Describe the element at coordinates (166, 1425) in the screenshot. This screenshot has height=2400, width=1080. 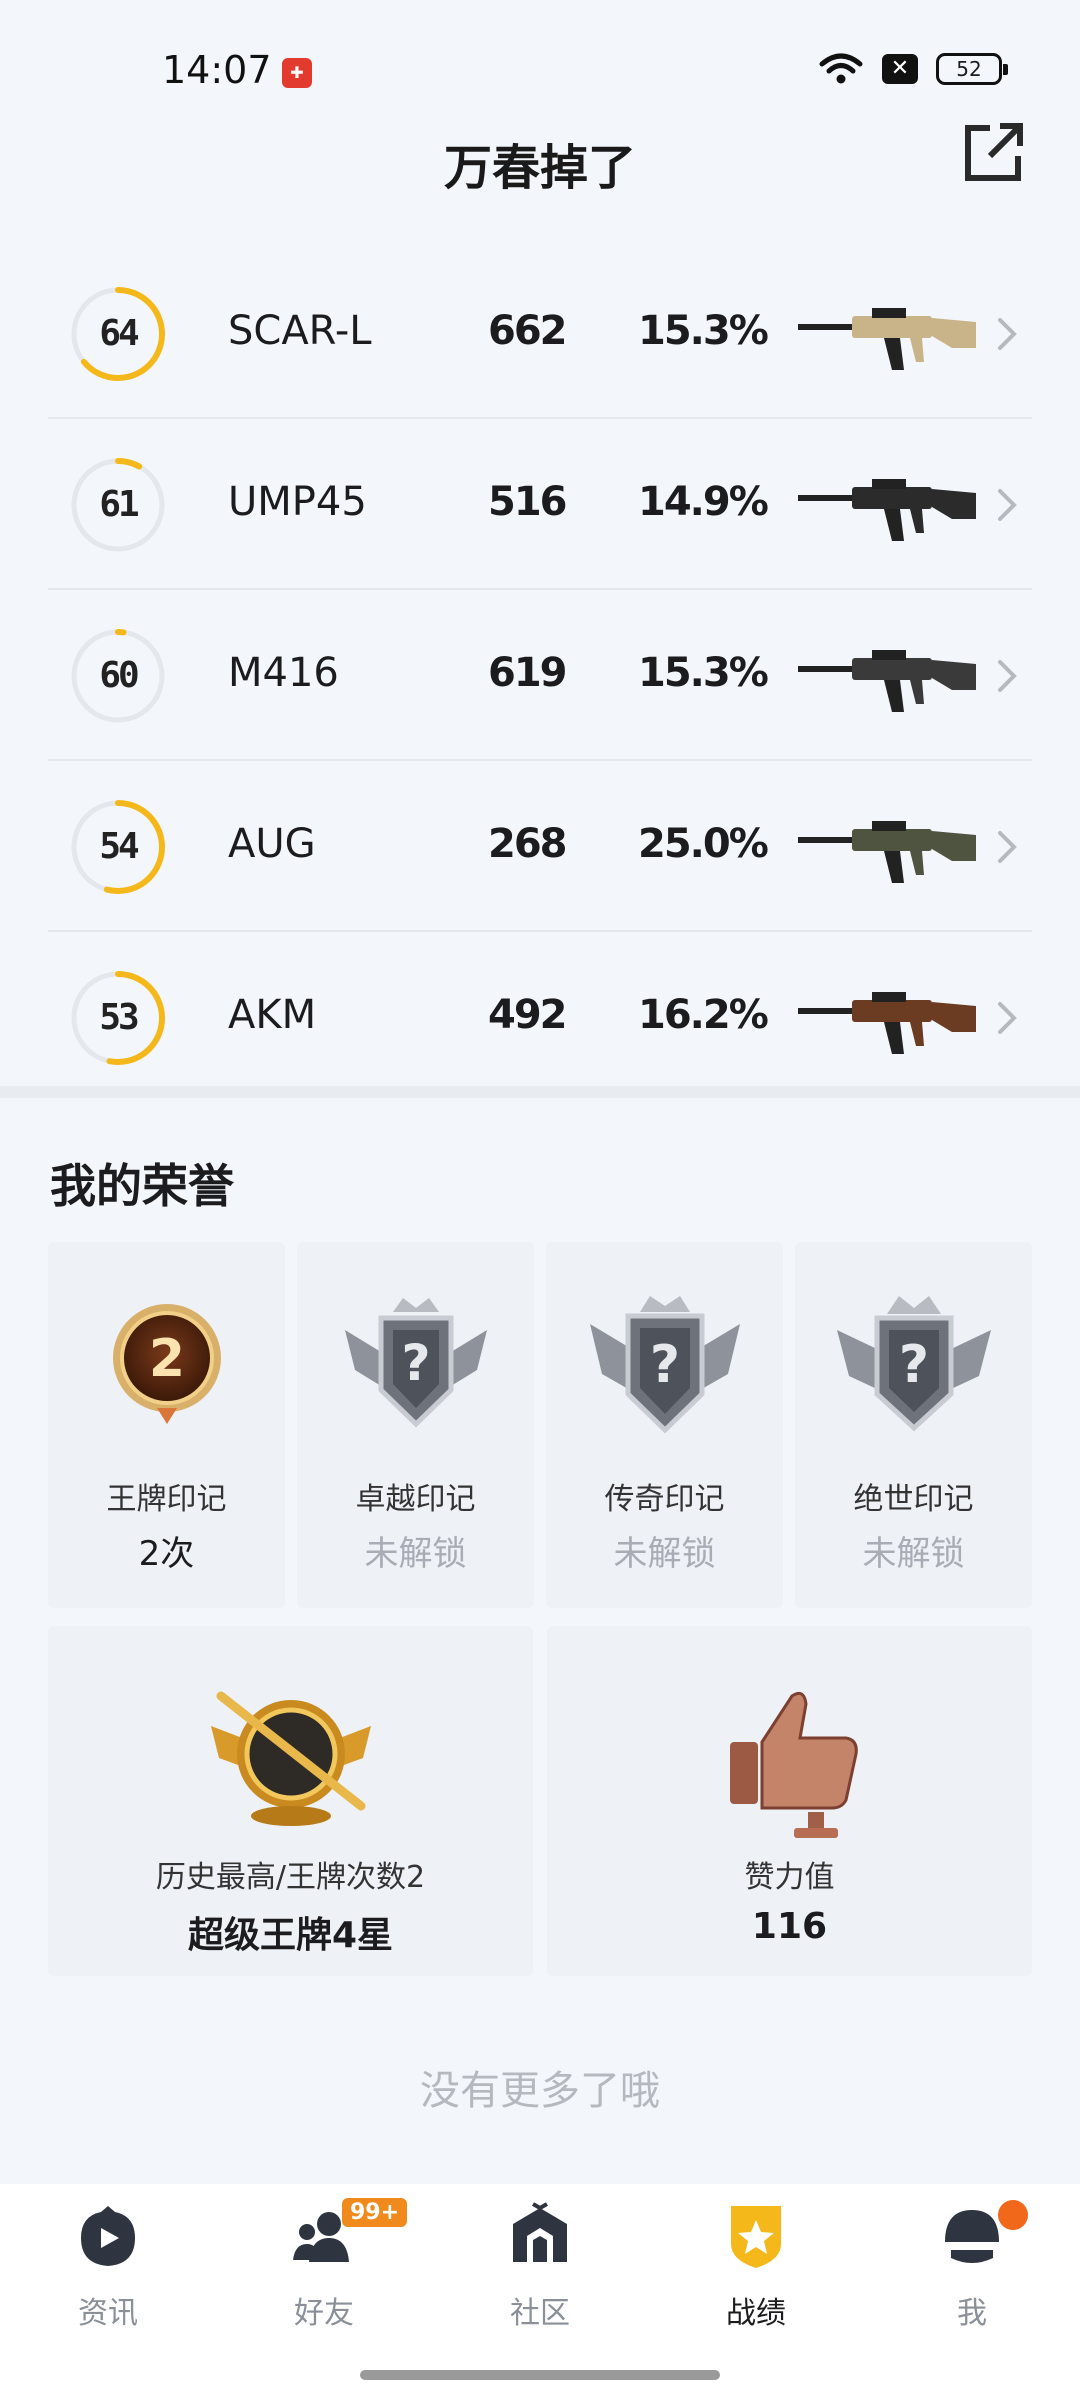
I see `honor-card-ace: 2 王牌印记 2次` at that location.